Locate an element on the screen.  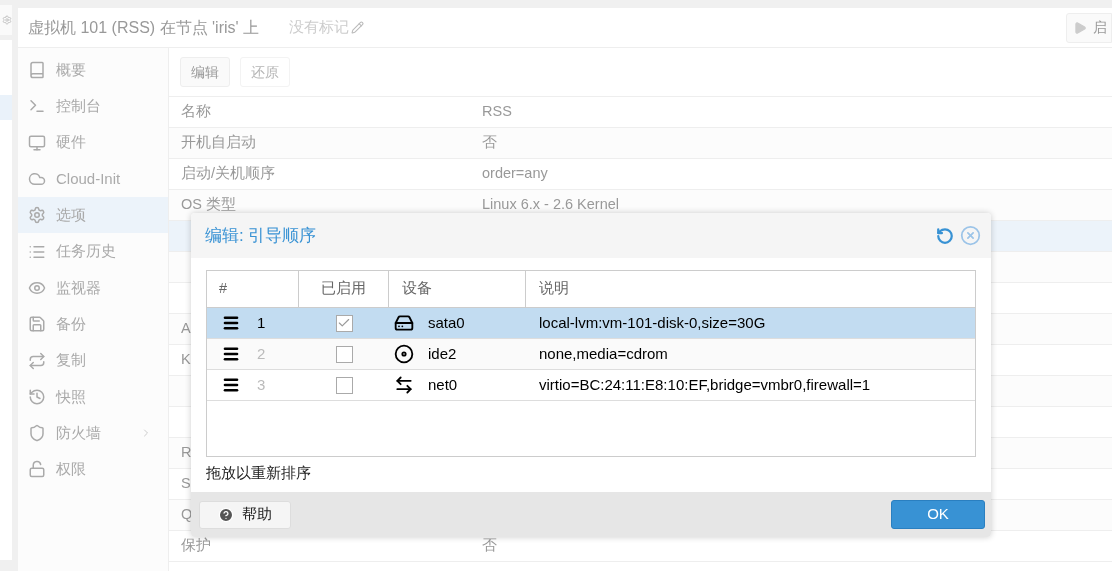
help-button: 帮助 is located at coordinates (245, 514).